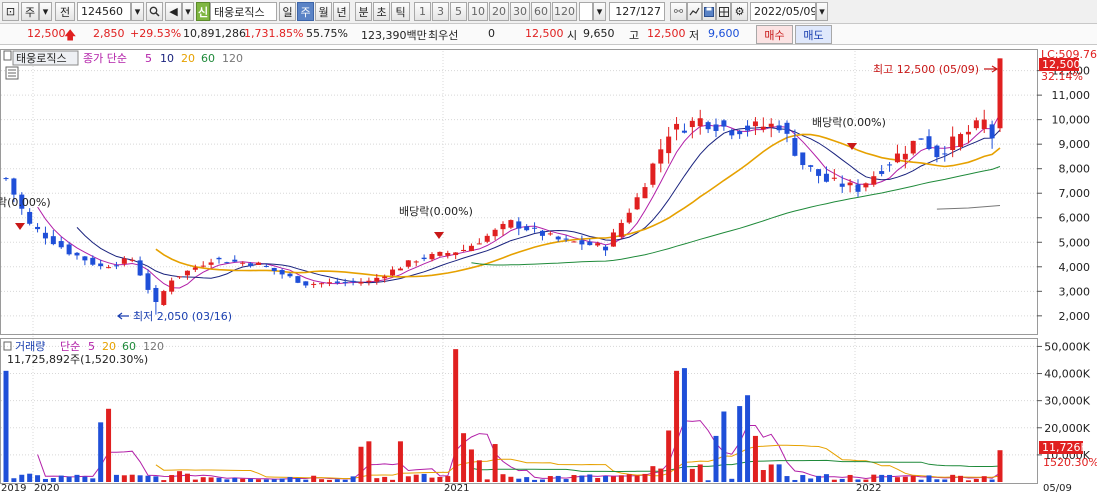 The width and height of the screenshot is (1097, 492). I want to click on disk-icon, so click(709, 11).